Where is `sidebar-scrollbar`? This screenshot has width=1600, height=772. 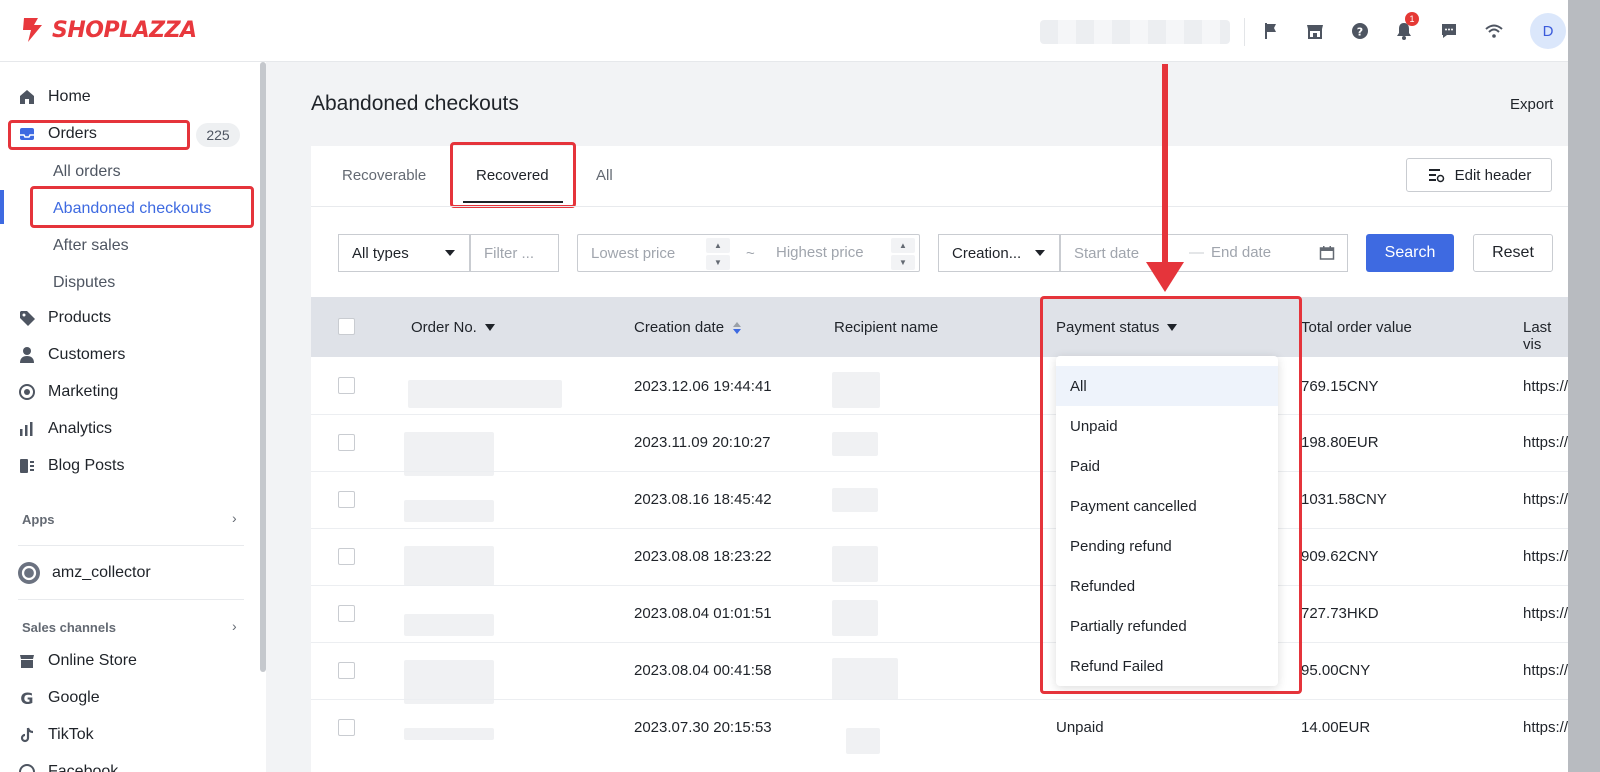
sidebar-scrollbar is located at coordinates (263, 367).